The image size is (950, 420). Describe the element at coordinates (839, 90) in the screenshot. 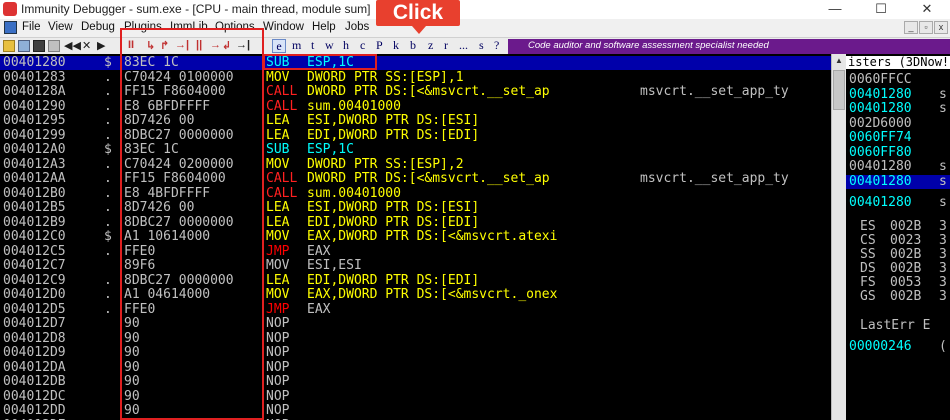

I see `scroll-thumb` at that location.